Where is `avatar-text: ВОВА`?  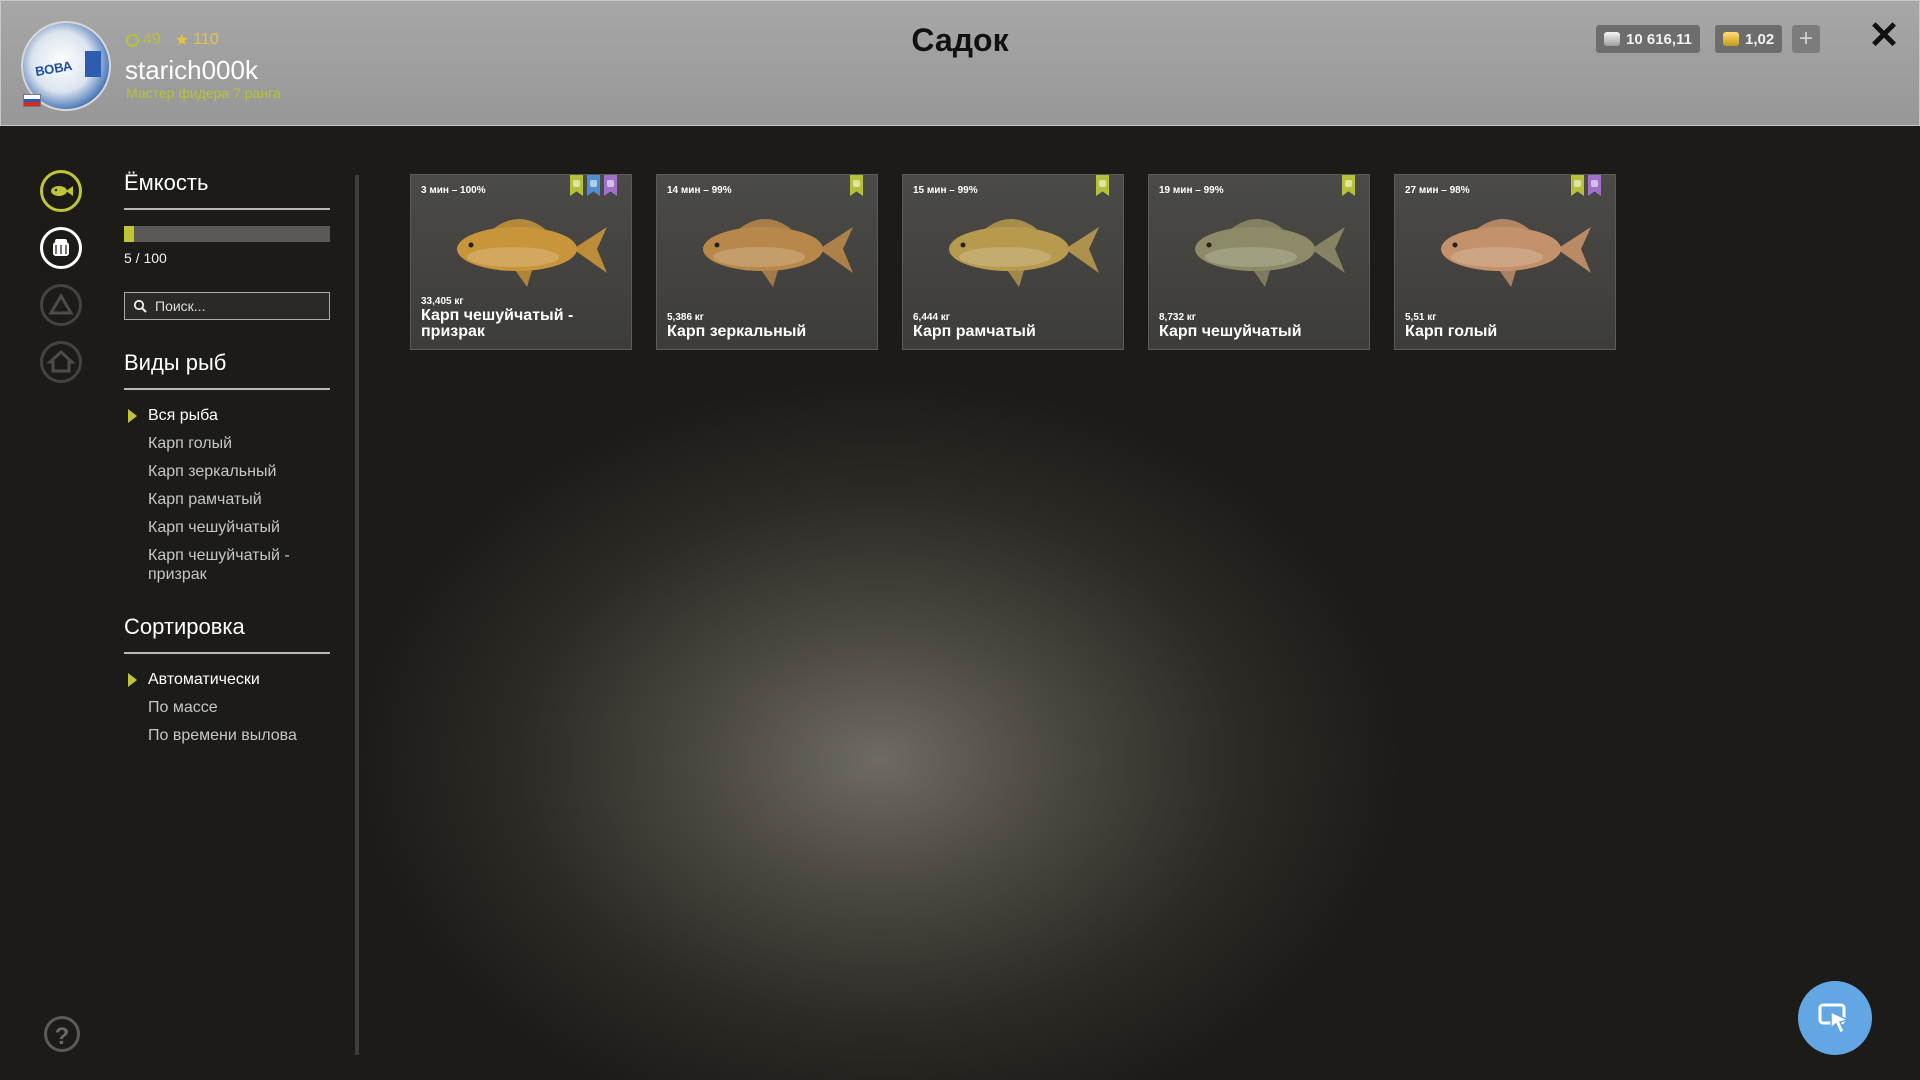
avatar-text: ВОВА is located at coordinates (53, 68).